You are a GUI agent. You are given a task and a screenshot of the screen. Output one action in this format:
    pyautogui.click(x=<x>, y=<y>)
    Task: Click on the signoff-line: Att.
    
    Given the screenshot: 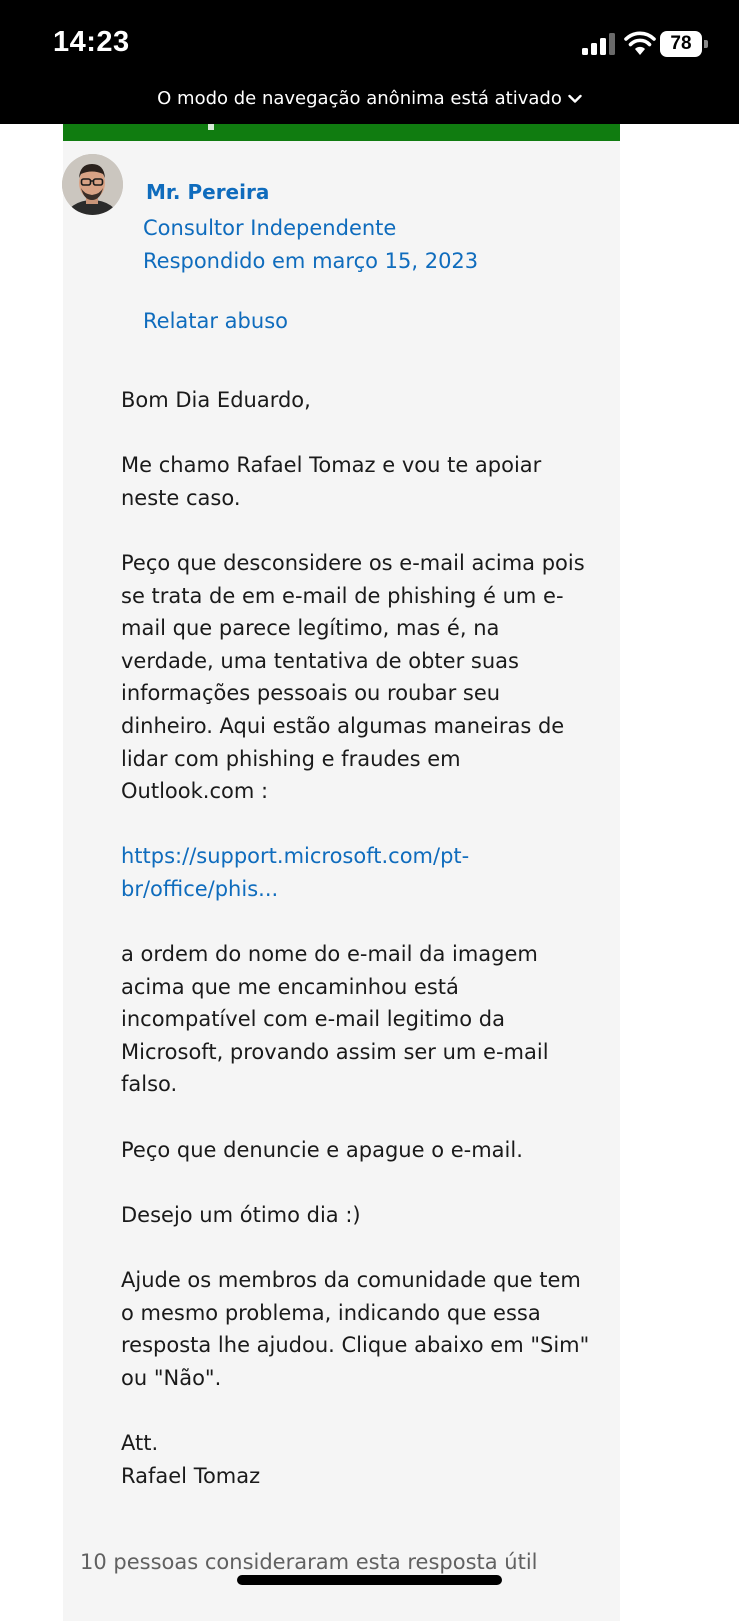 What is the action you would take?
    pyautogui.click(x=140, y=1443)
    